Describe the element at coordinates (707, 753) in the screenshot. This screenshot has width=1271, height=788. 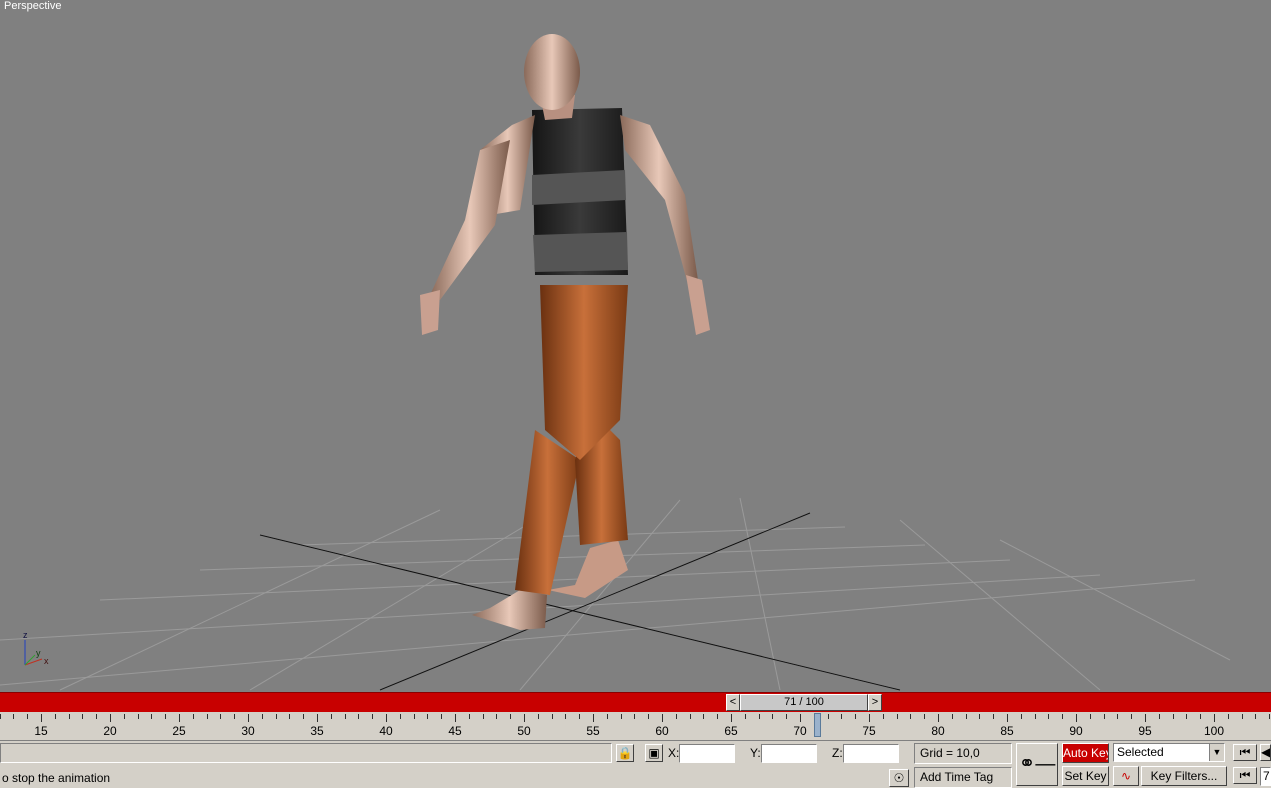
I see `x-coordinate-field` at that location.